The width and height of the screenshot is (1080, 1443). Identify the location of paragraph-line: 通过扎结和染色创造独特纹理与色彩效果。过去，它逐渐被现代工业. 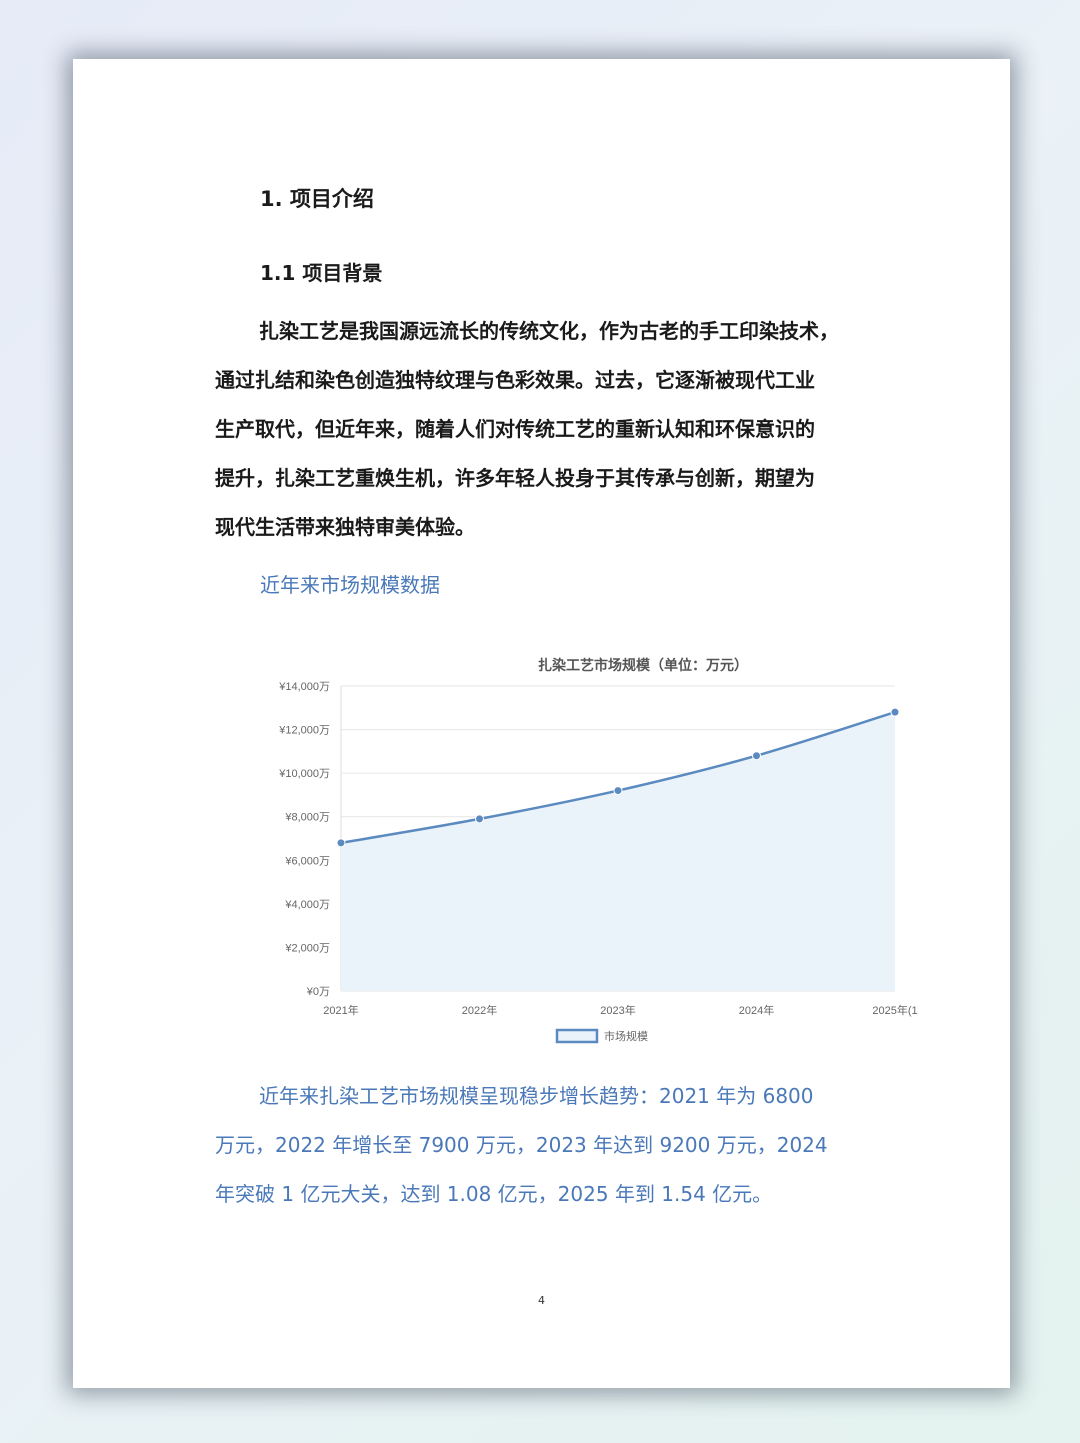
(515, 380).